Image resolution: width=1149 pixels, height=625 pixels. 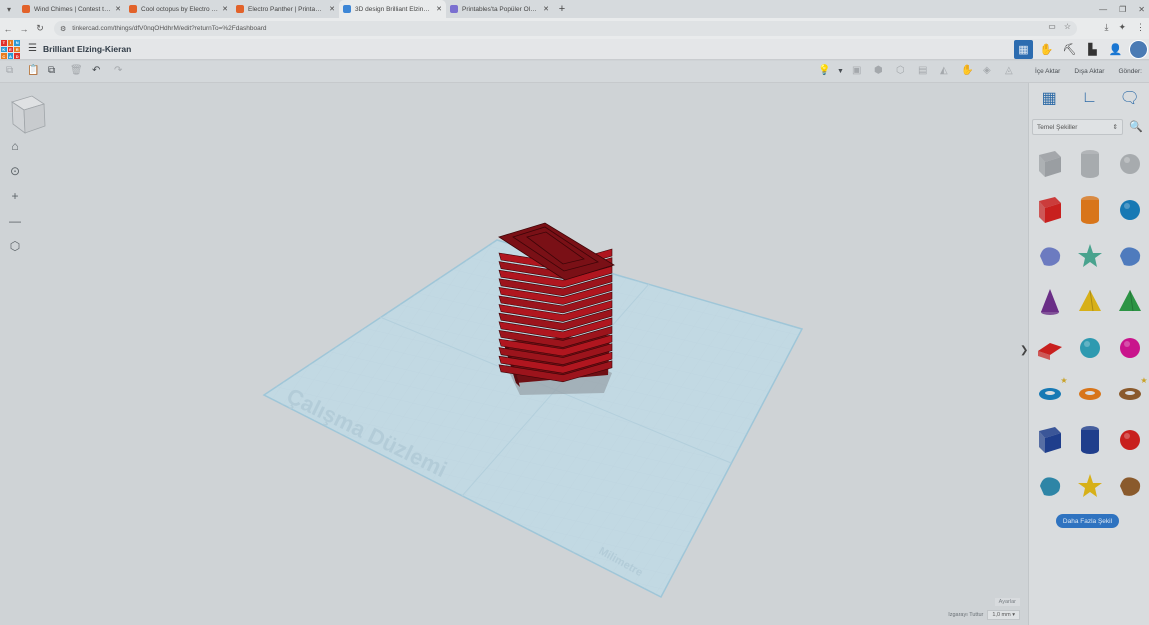 What do you see at coordinates (71, 9) in the screenshot?
I see `browser-tab: Wind Chimes | Contest theme | ✕` at bounding box center [71, 9].